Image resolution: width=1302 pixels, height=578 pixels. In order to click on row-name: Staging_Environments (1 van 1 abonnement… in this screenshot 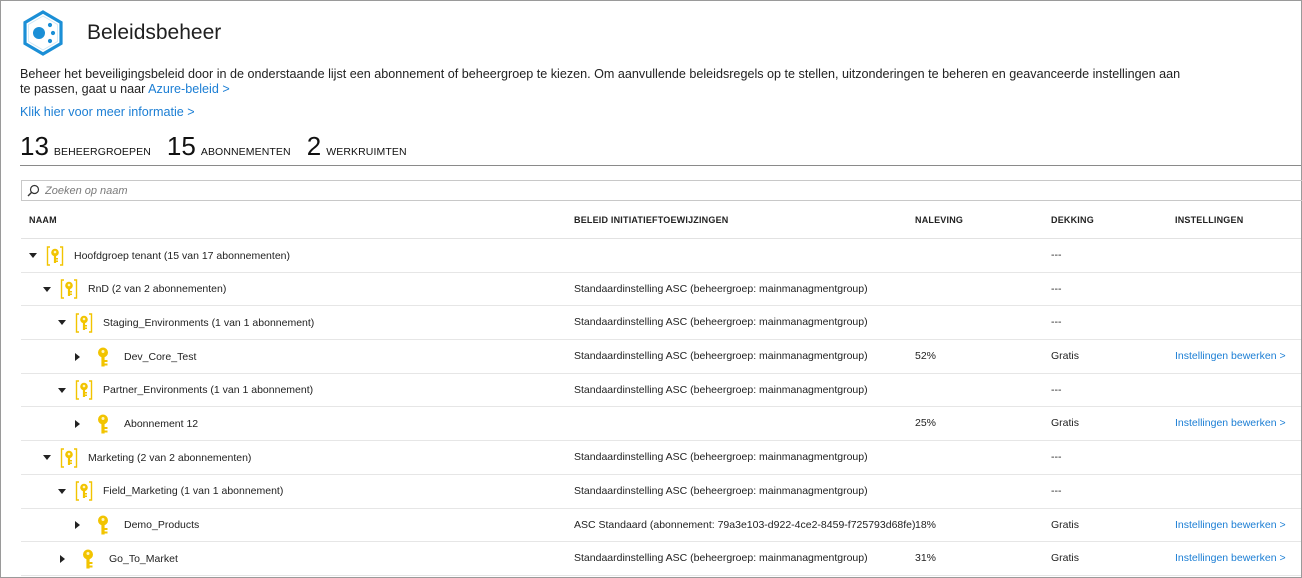, I will do `click(208, 323)`.